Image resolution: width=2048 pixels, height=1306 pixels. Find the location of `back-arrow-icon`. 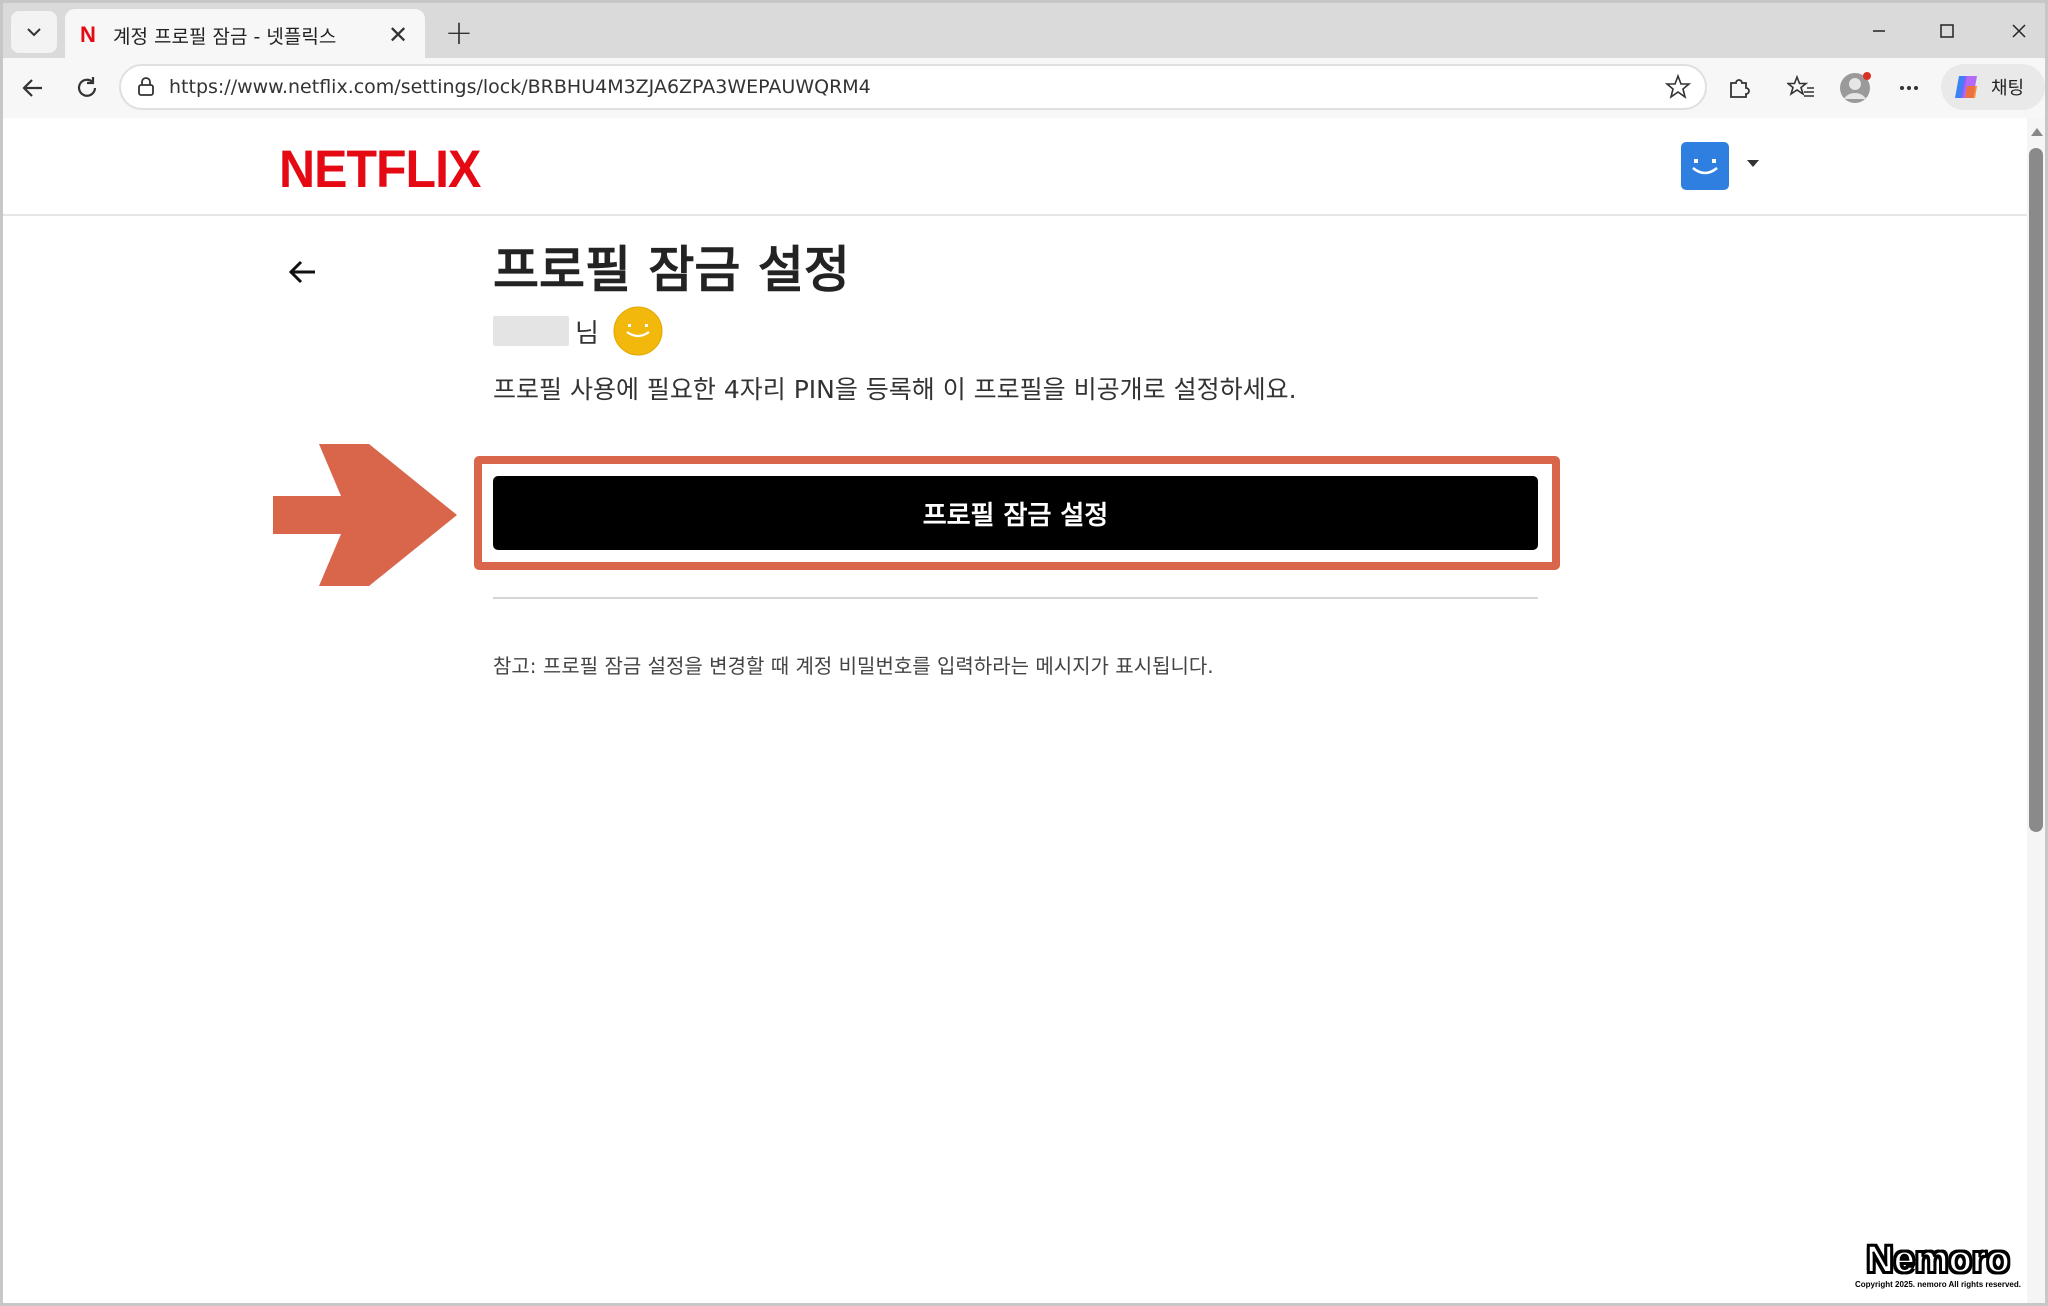

back-arrow-icon is located at coordinates (303, 272).